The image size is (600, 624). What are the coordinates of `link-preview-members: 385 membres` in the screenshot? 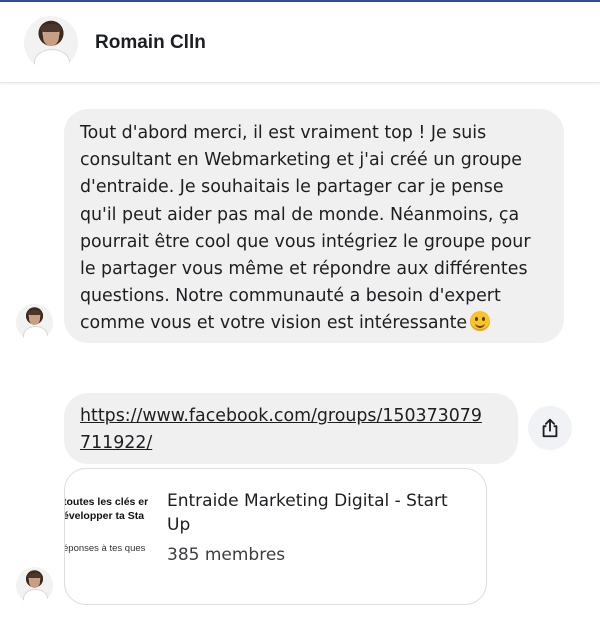 It's located at (226, 555).